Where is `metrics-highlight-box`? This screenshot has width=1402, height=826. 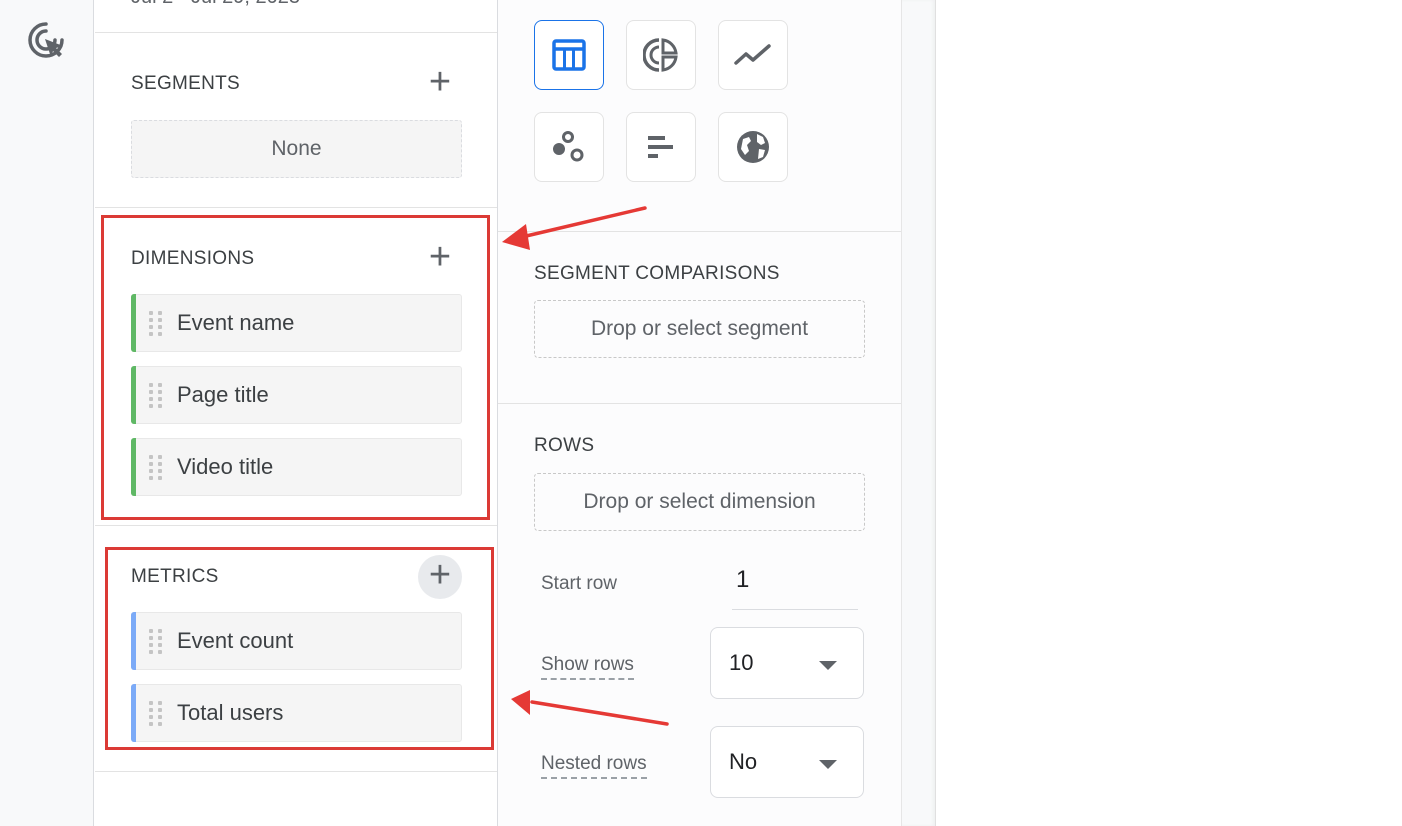
metrics-highlight-box is located at coordinates (299, 648).